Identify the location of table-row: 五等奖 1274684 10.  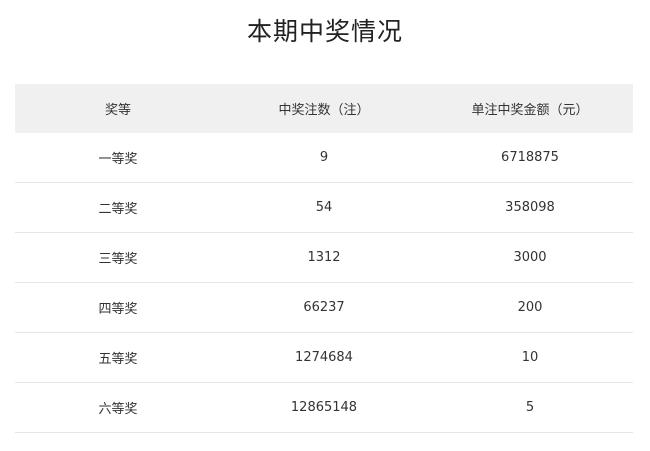
(324, 357).